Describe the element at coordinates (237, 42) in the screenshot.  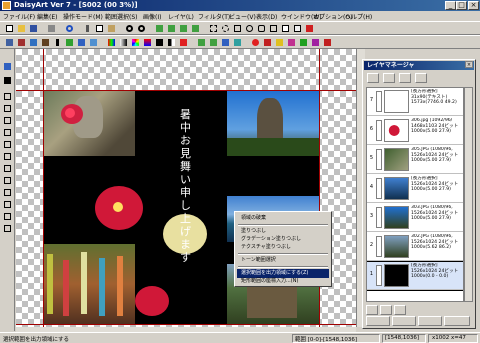
I see `eraser-icon` at that location.